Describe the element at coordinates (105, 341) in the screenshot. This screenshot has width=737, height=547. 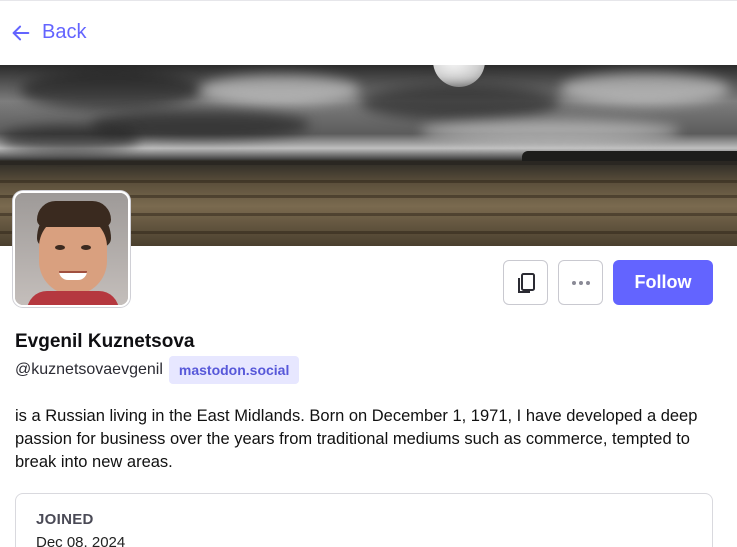
I see `display-name: Evgenil Kuznetsova` at that location.